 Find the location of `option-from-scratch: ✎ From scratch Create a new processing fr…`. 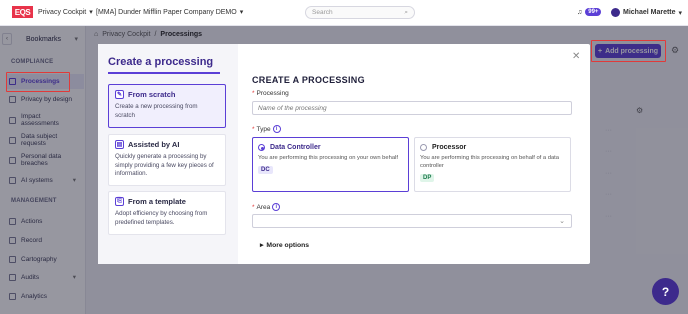

option-from-scratch: ✎ From scratch Create a new processing fr… is located at coordinates (167, 106).